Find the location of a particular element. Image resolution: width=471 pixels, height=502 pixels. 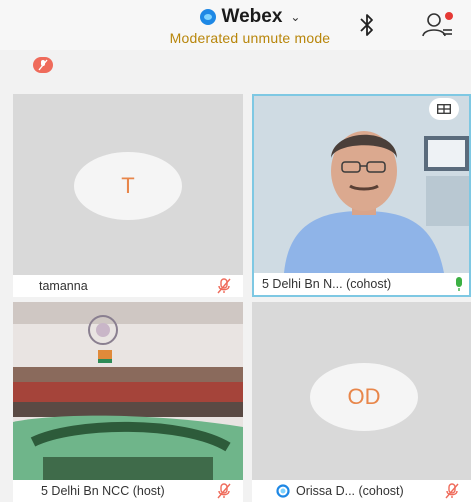

participant-name: tamanna is located at coordinates (63, 286).